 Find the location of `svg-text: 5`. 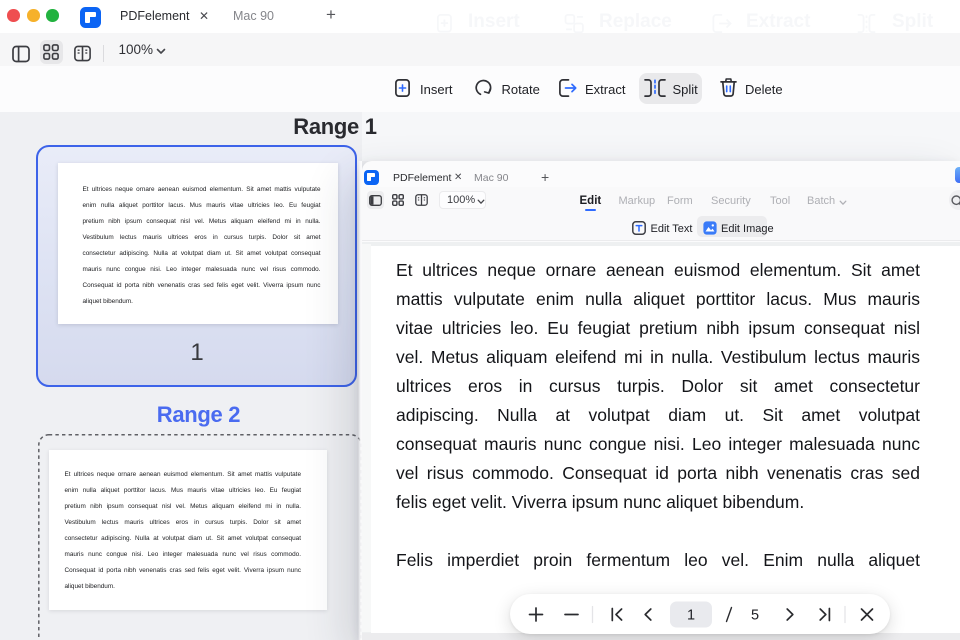

svg-text: 5 is located at coordinates (755, 615).